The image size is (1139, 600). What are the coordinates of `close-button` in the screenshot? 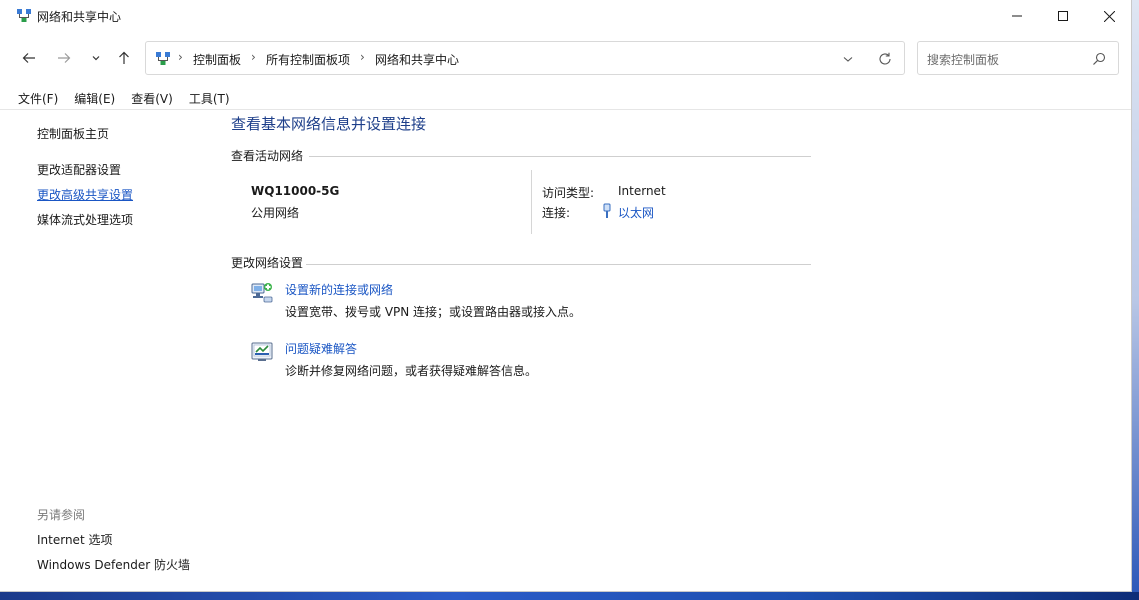 It's located at (1108, 16).